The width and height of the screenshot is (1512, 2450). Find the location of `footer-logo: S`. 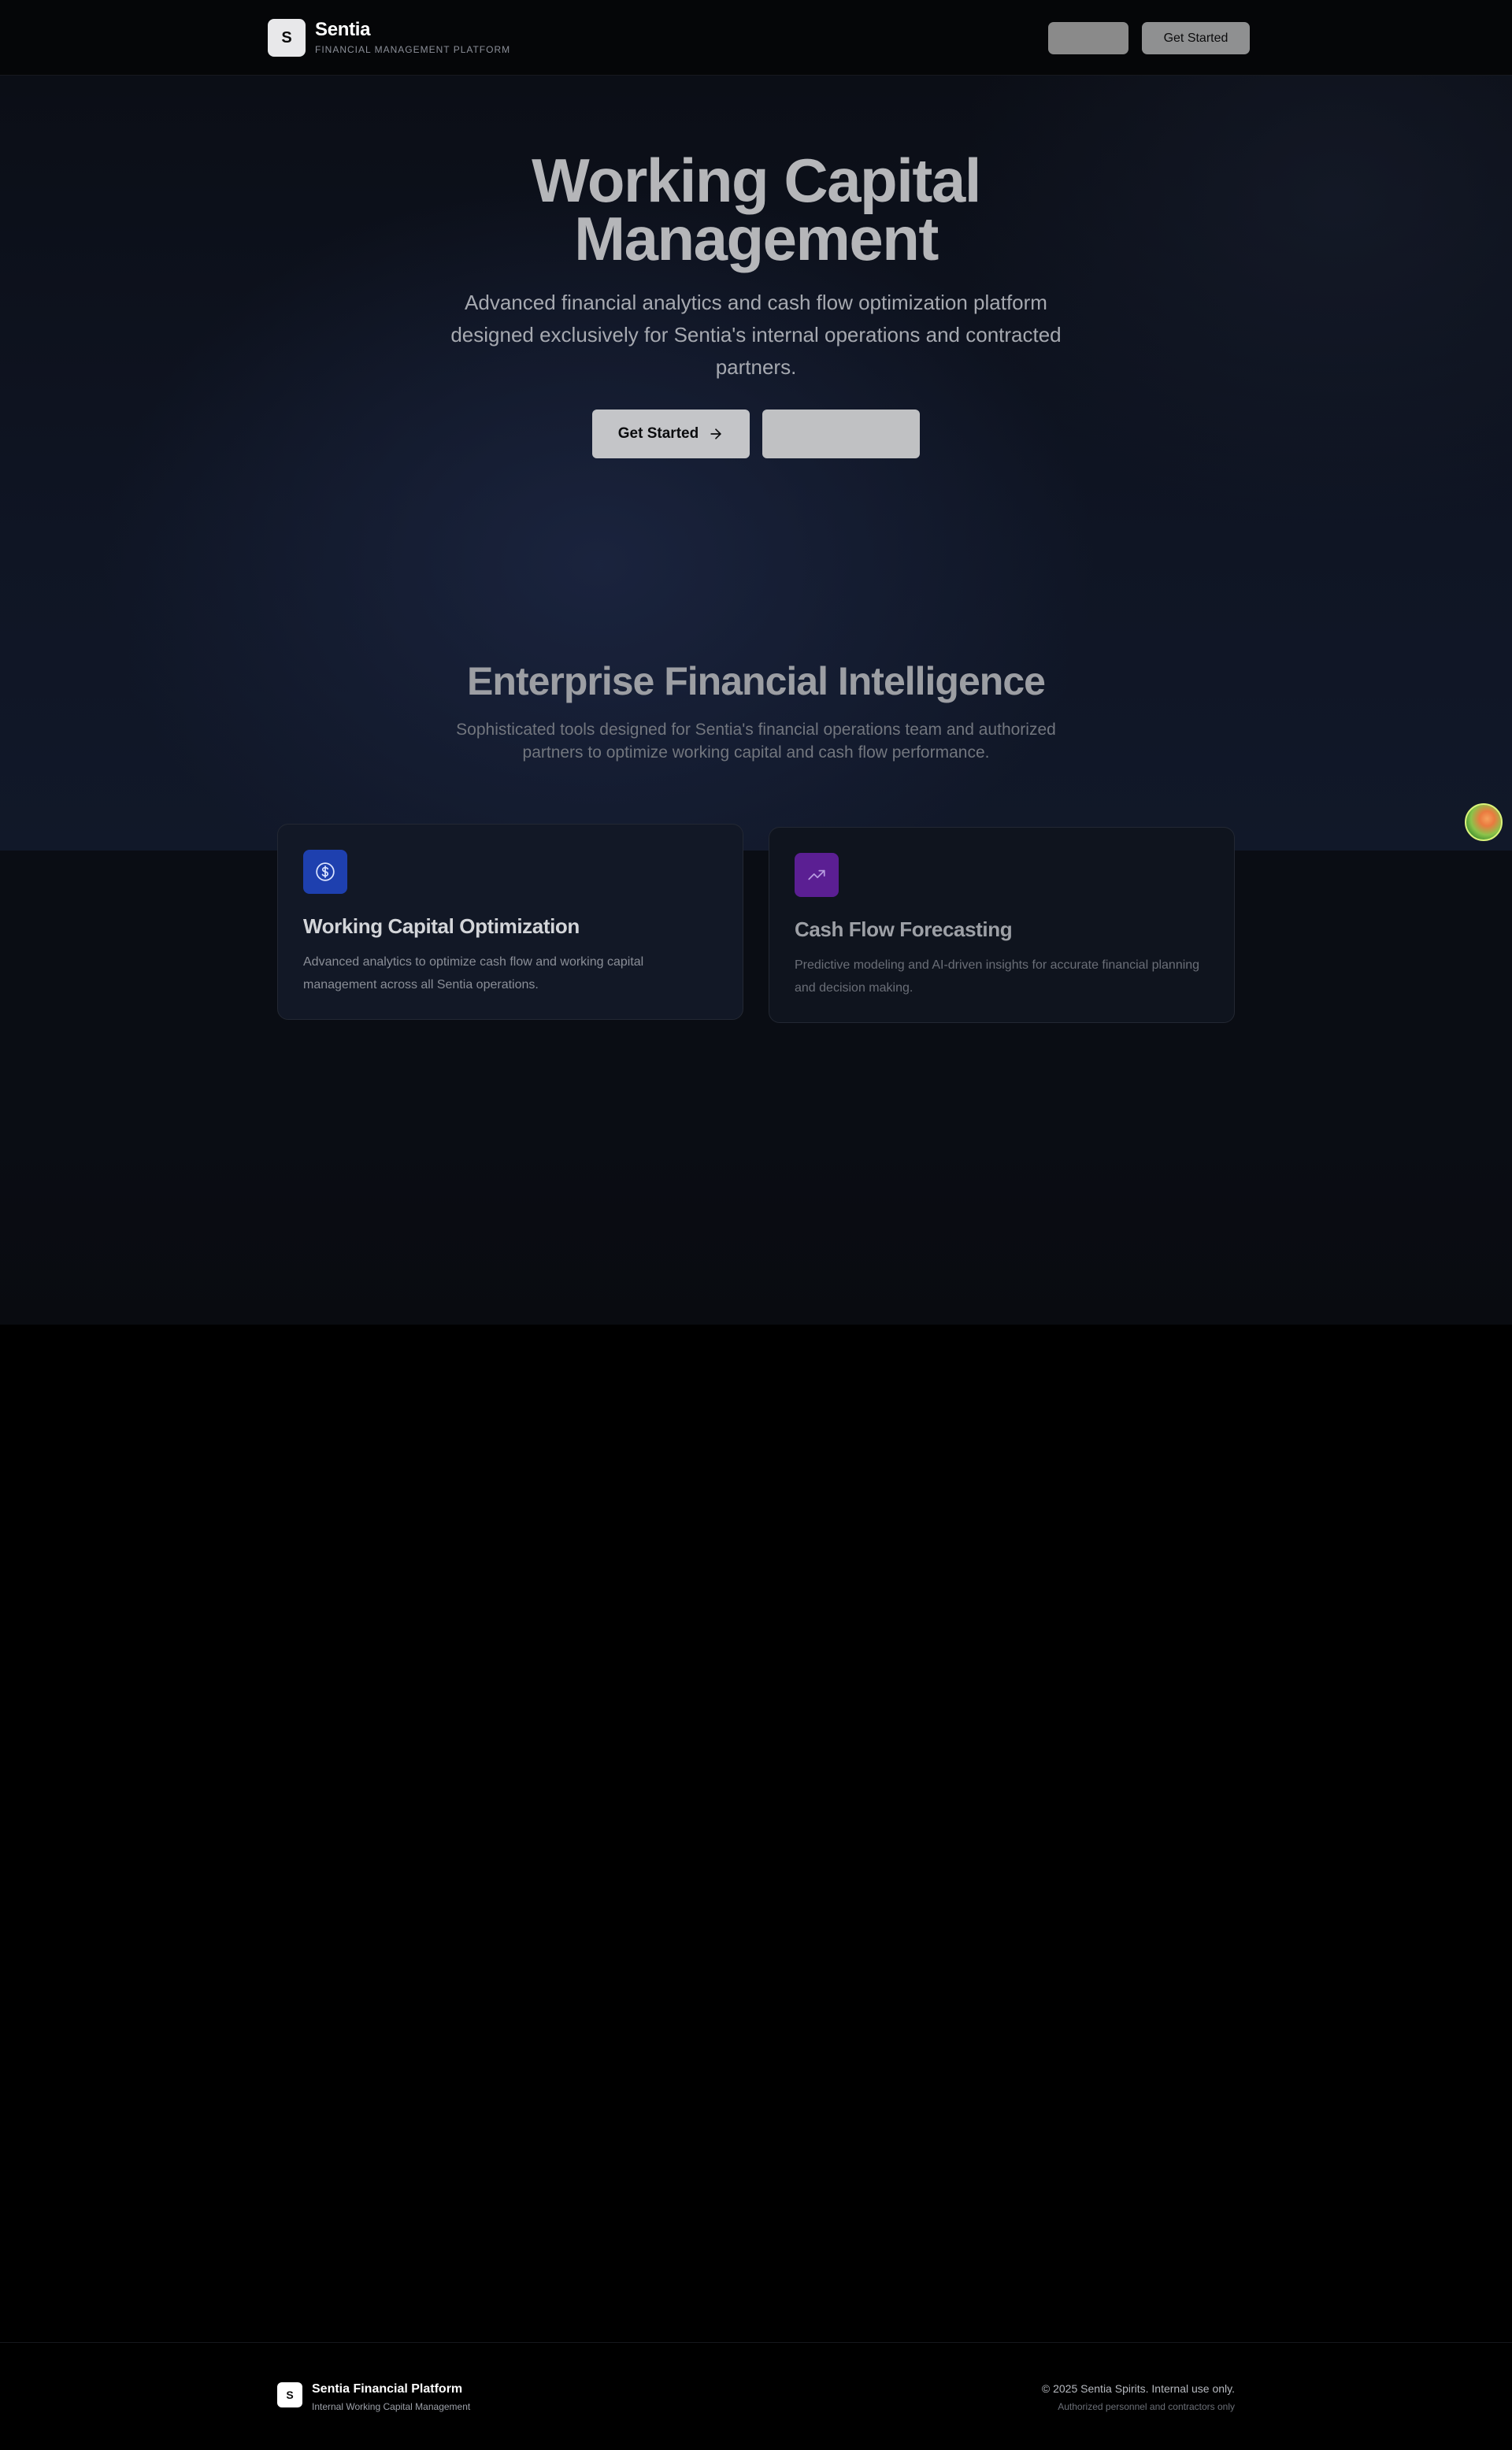

footer-logo: S is located at coordinates (289, 2394).